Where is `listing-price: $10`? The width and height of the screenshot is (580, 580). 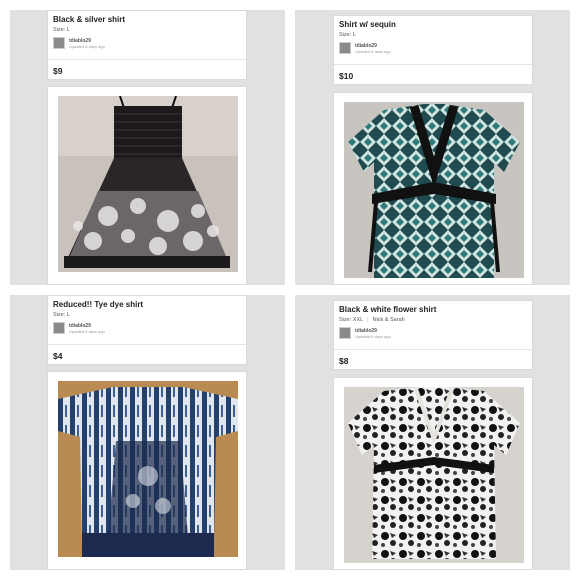
listing-price: $10 is located at coordinates (346, 76).